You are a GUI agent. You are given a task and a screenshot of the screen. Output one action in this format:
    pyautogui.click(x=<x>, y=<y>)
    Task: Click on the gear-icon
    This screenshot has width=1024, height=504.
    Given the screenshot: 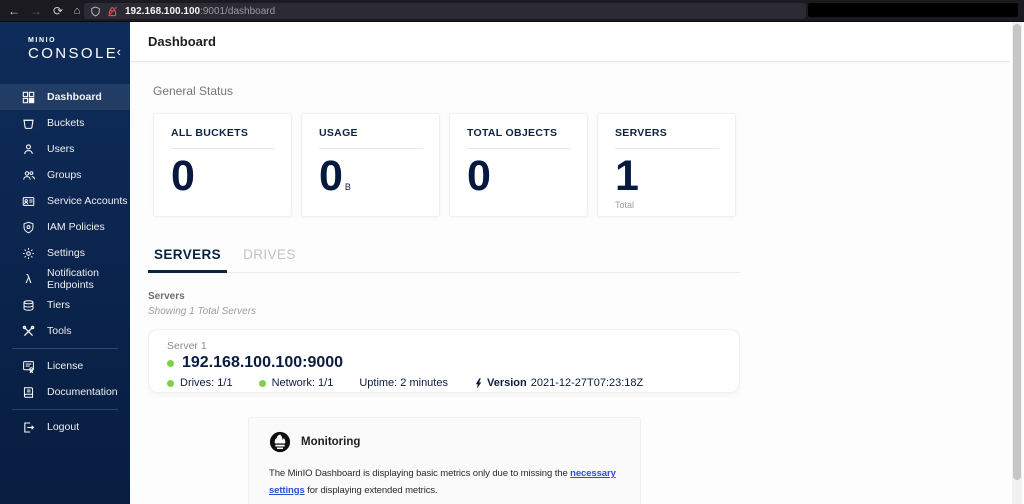 What is the action you would take?
    pyautogui.click(x=28, y=253)
    